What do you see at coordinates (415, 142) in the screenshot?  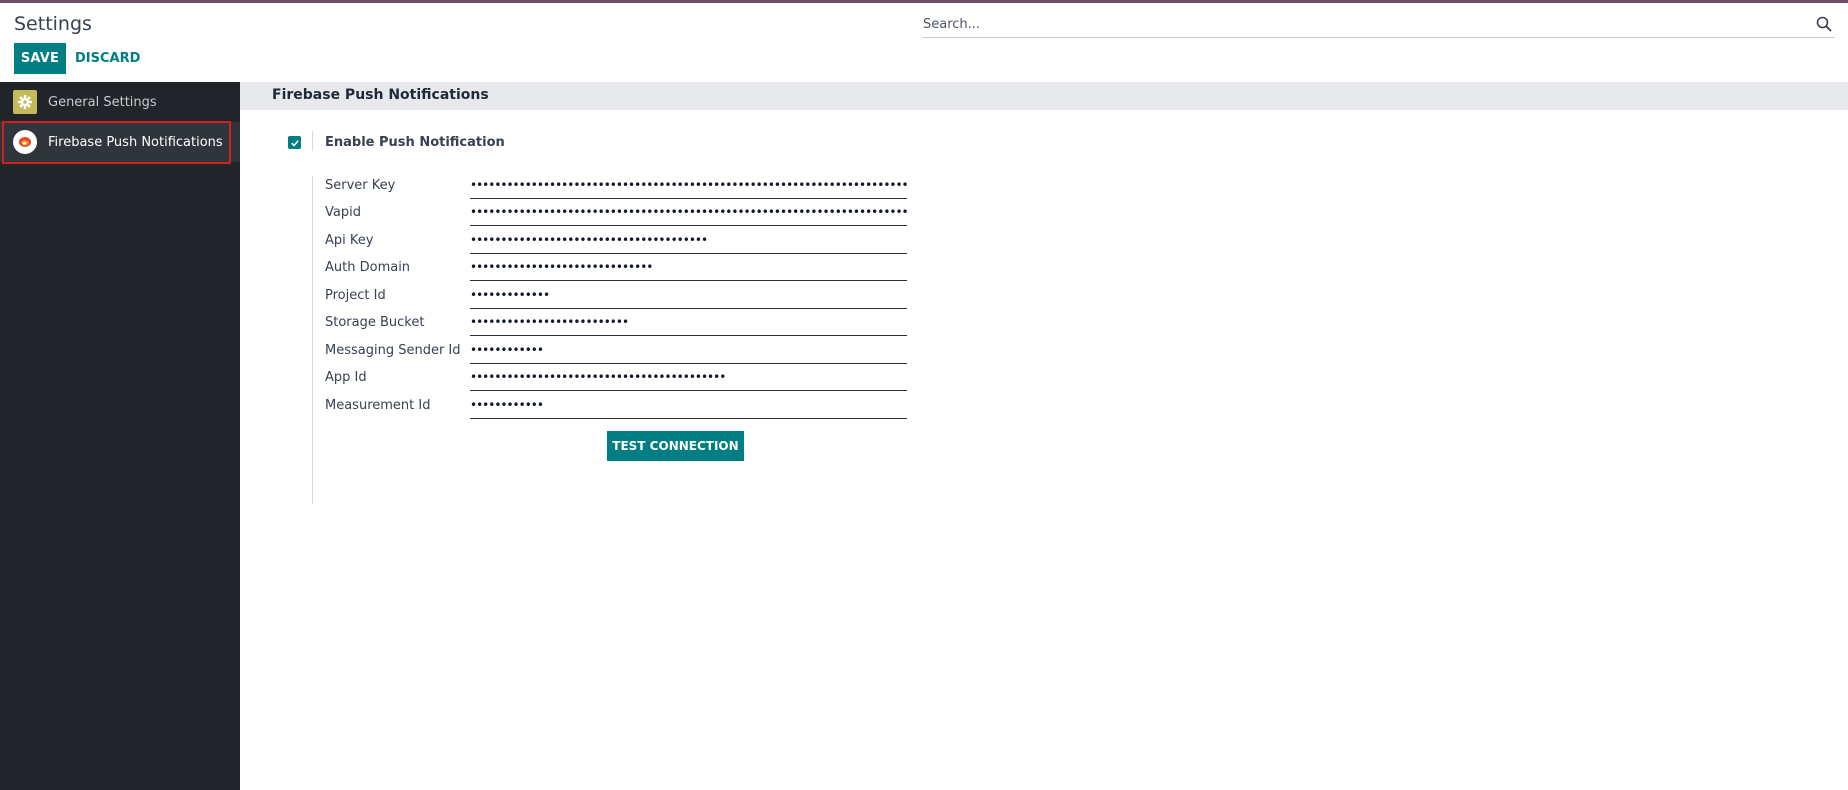 I see `enable-push-label: Enable Push Notification` at bounding box center [415, 142].